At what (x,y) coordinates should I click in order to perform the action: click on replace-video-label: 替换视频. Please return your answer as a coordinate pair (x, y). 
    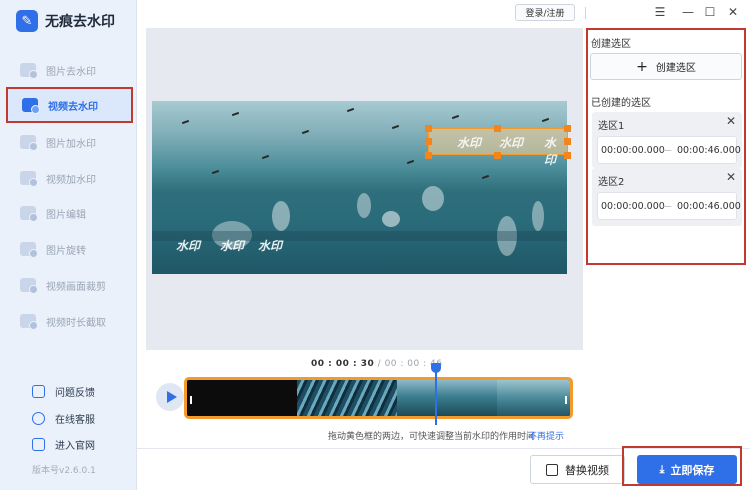
    Looking at the image, I should click on (587, 470).